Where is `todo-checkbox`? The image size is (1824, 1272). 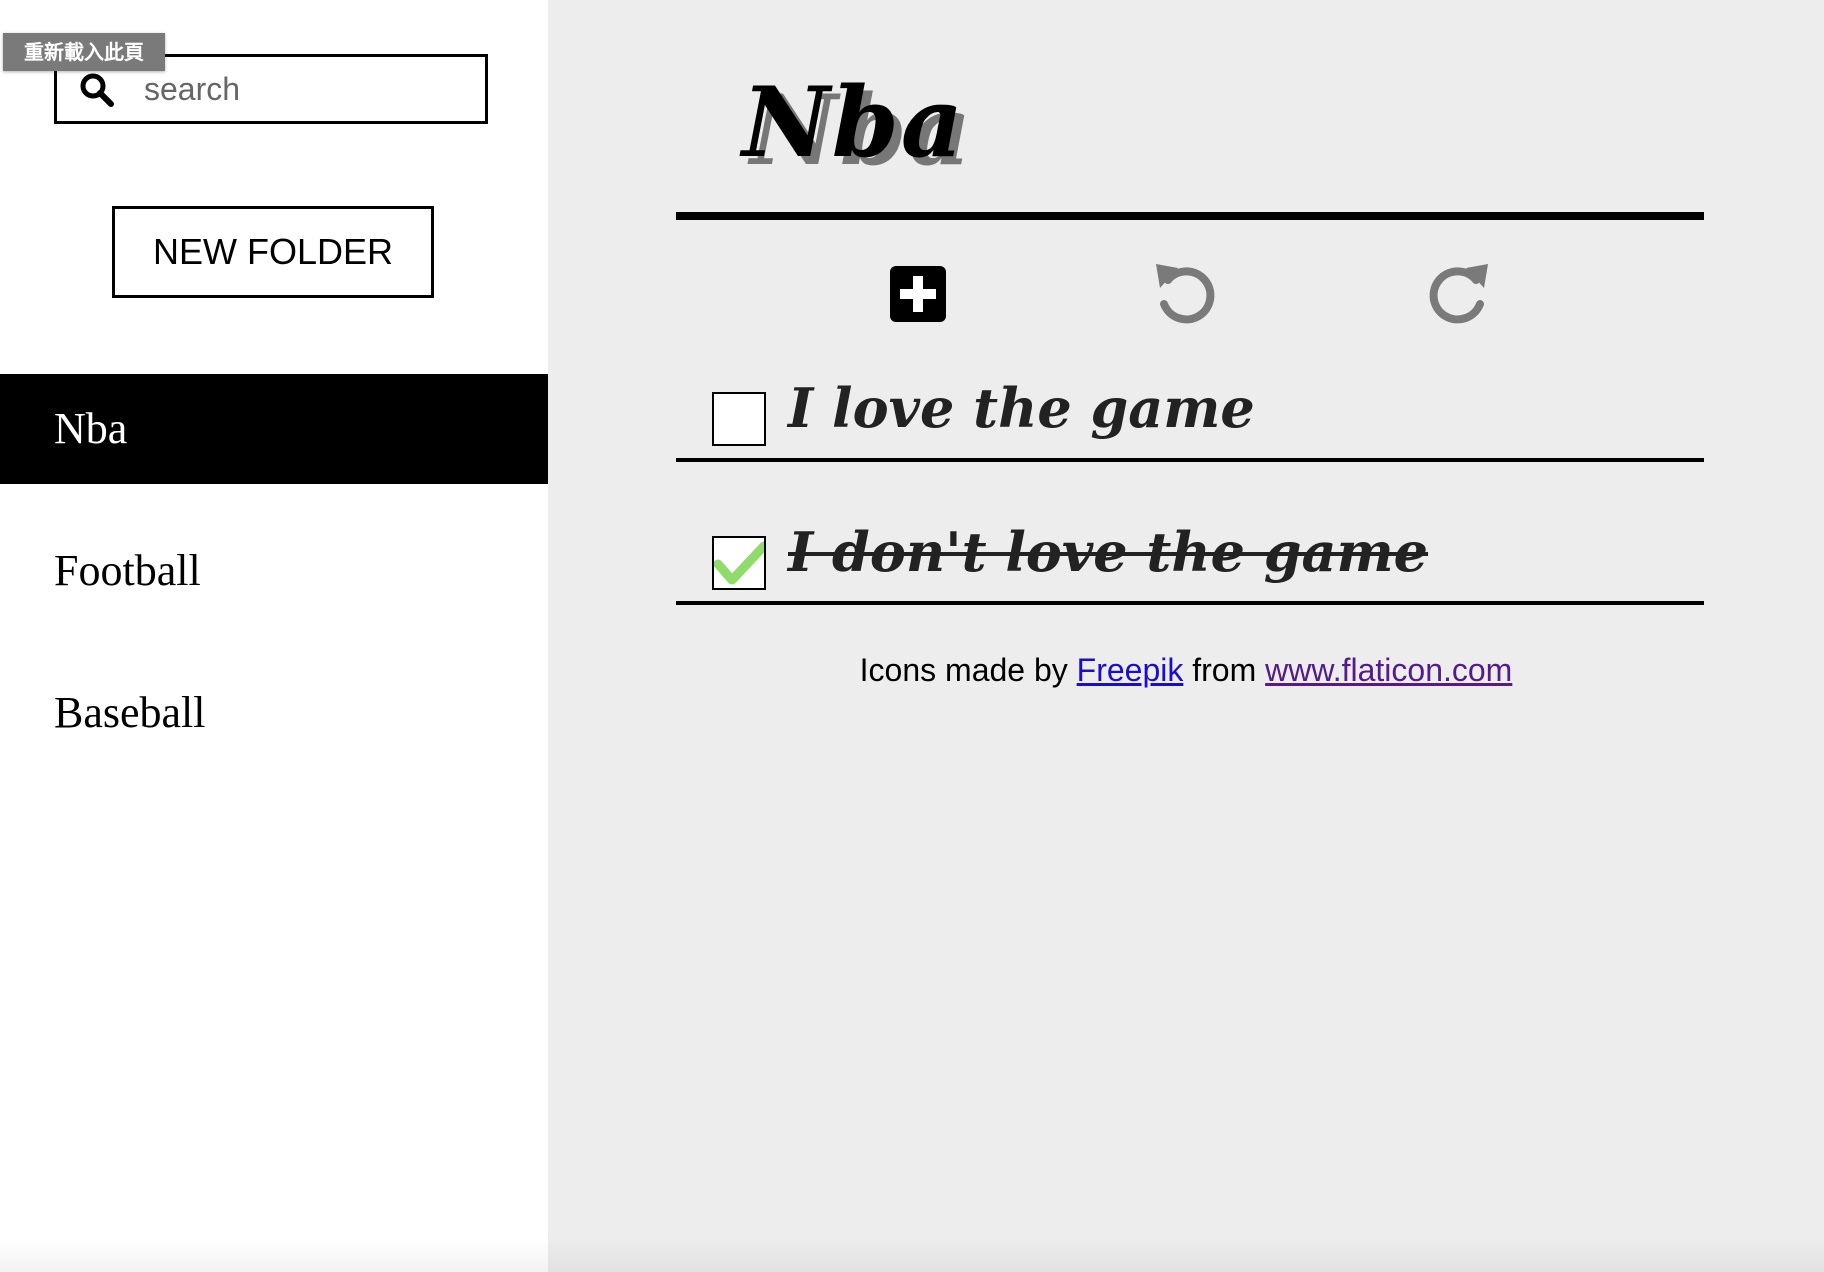
todo-checkbox is located at coordinates (739, 419).